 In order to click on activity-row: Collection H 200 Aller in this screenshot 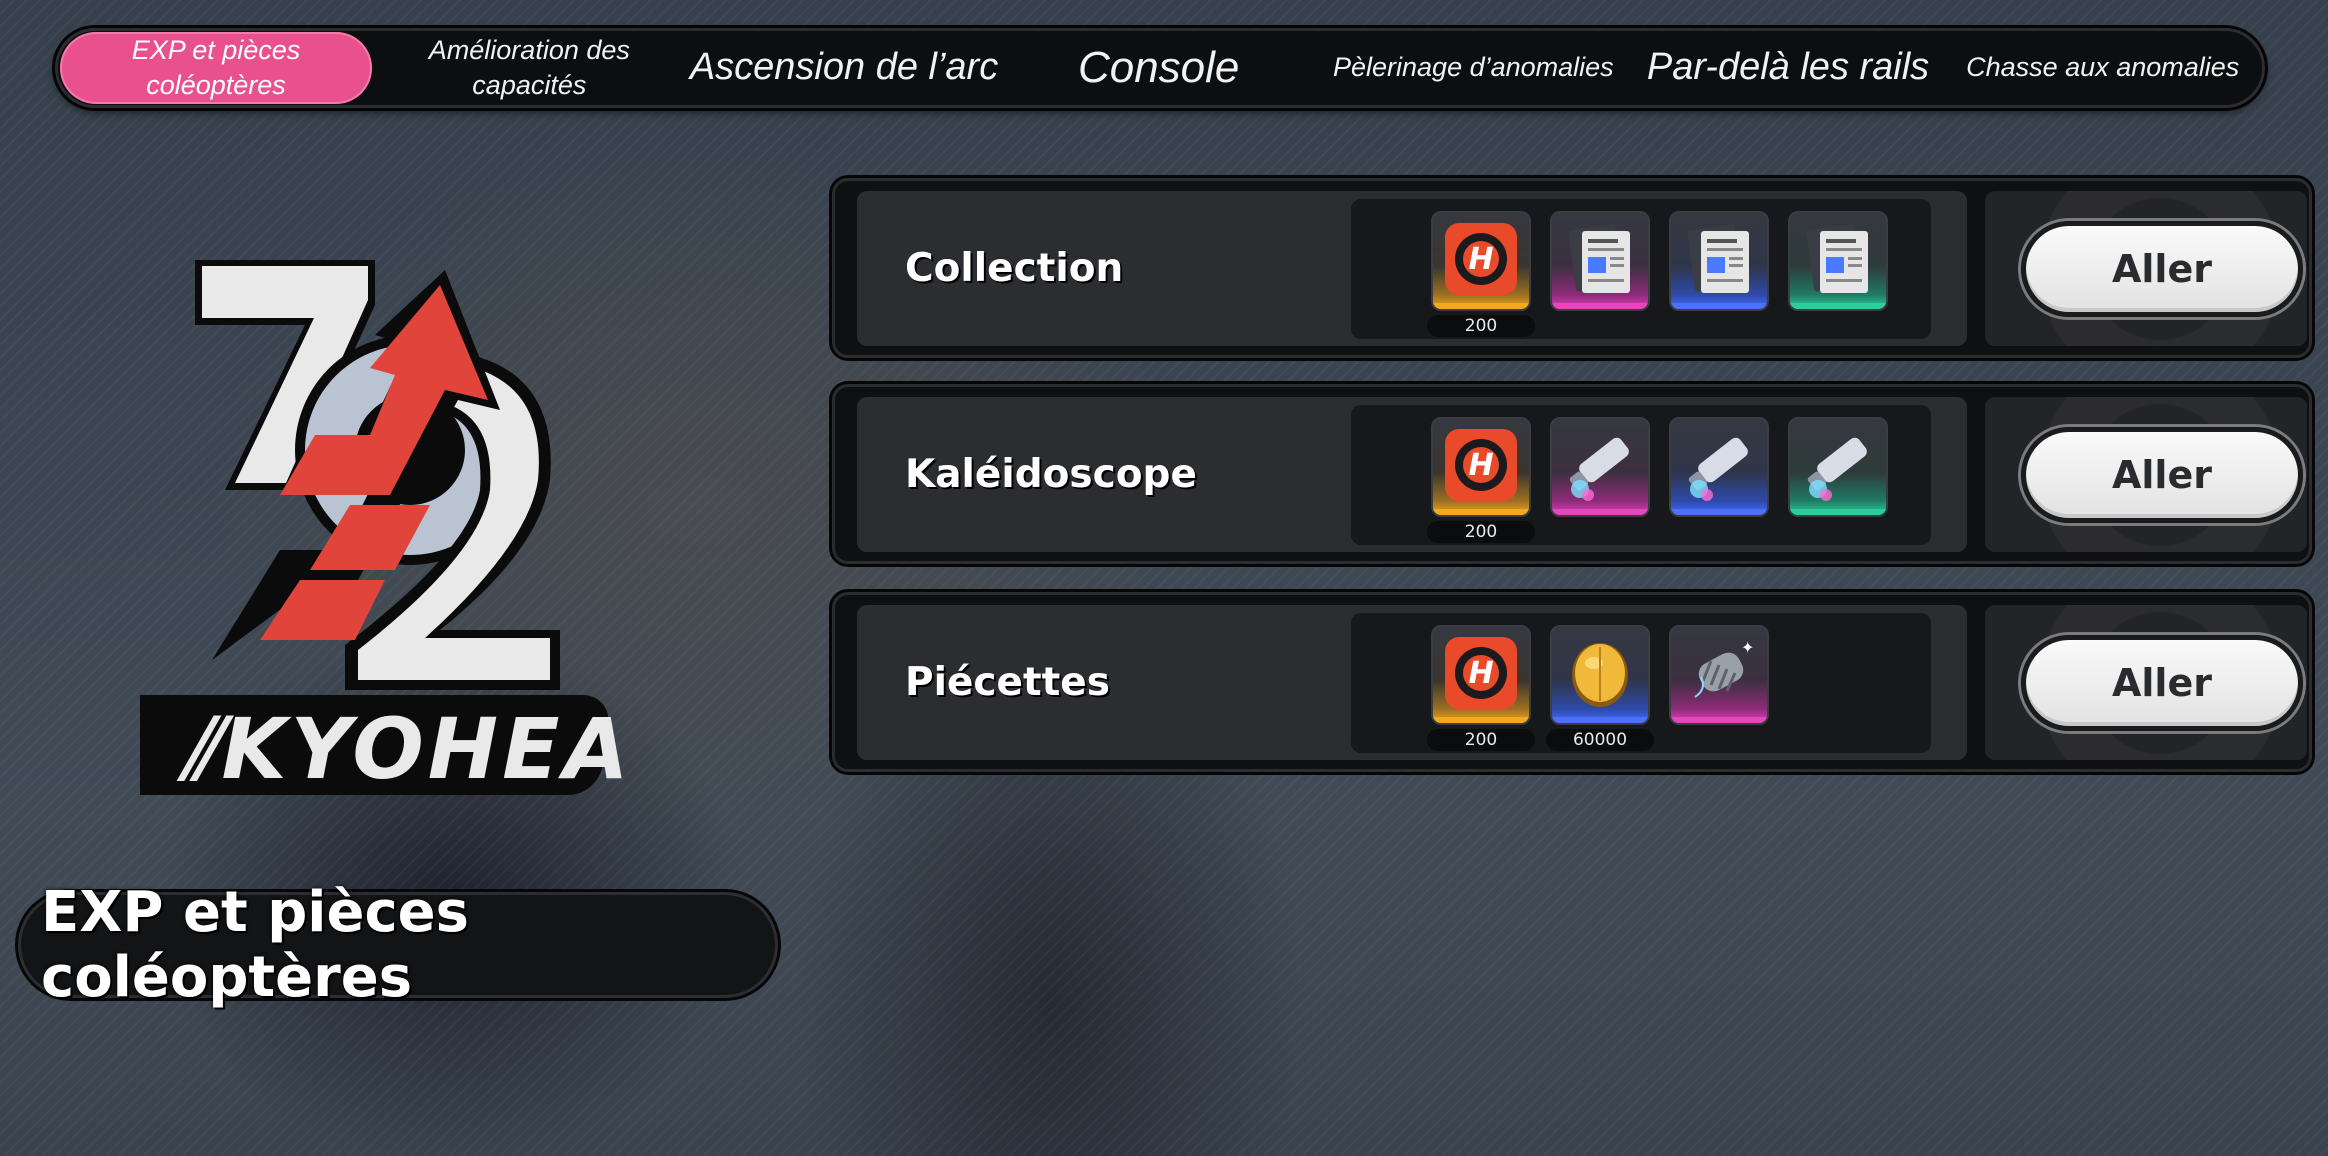, I will do `click(1572, 268)`.